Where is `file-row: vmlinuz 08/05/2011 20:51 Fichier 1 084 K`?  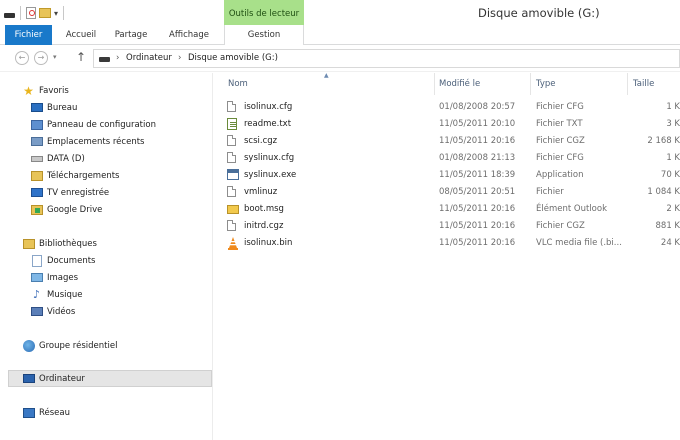
file-row: vmlinuz 08/05/2011 20:51 Fichier 1 084 K is located at coordinates (451, 192).